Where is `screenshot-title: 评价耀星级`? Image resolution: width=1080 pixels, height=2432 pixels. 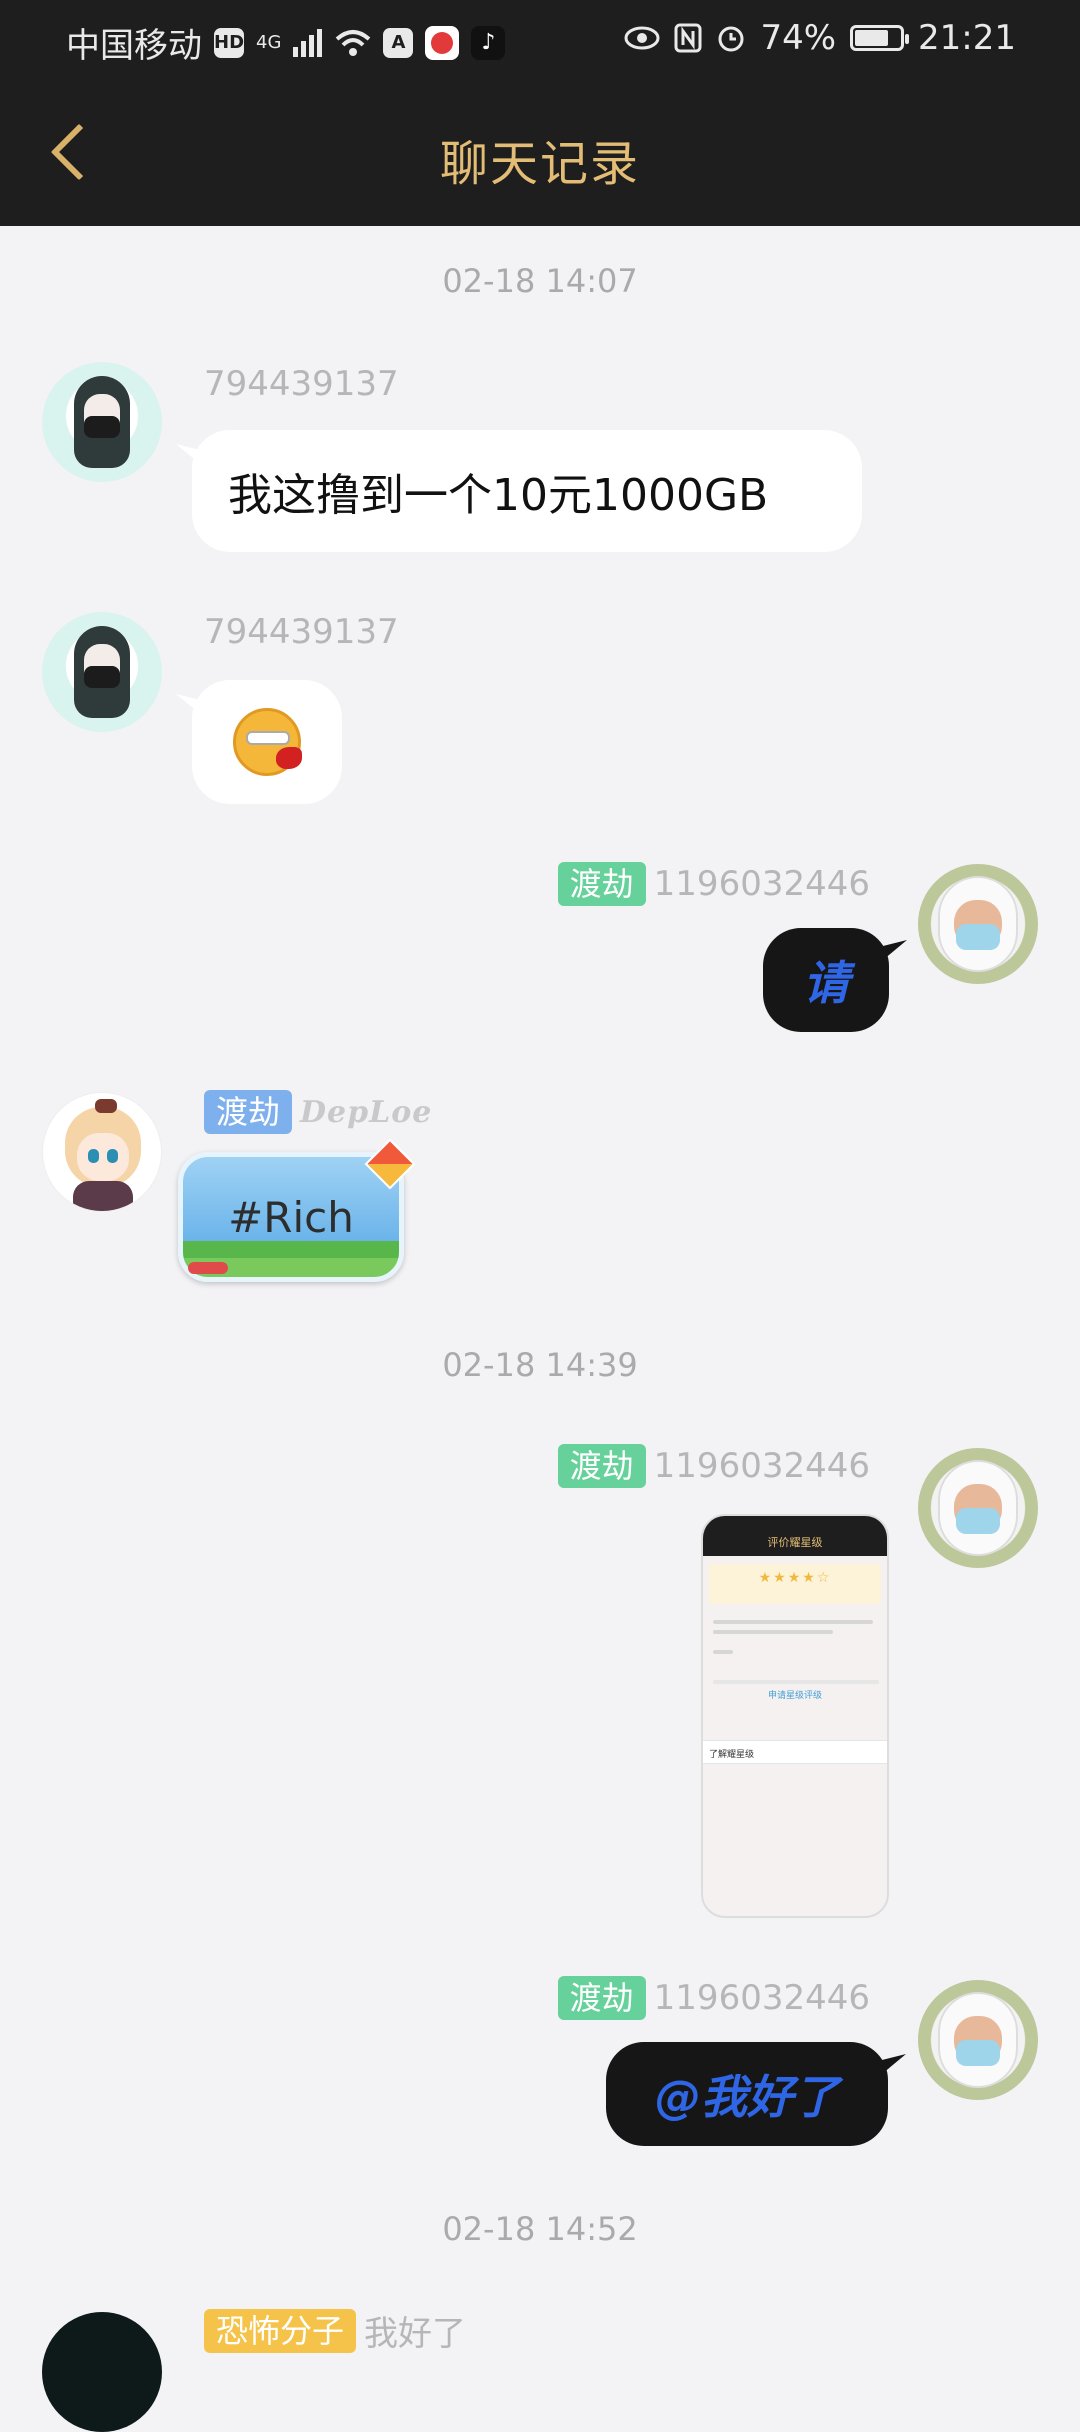 screenshot-title: 评价耀星级 is located at coordinates (795, 1542).